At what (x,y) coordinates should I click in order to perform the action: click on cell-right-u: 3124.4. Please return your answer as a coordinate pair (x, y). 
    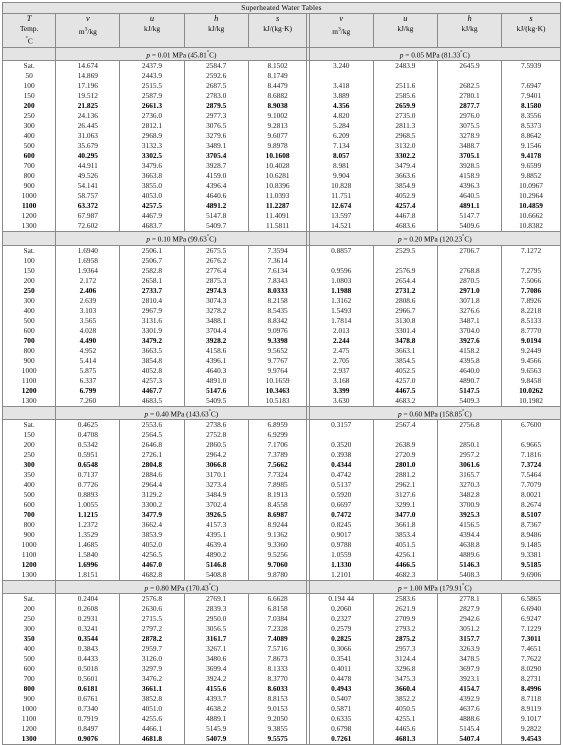
    Looking at the image, I should click on (405, 659).